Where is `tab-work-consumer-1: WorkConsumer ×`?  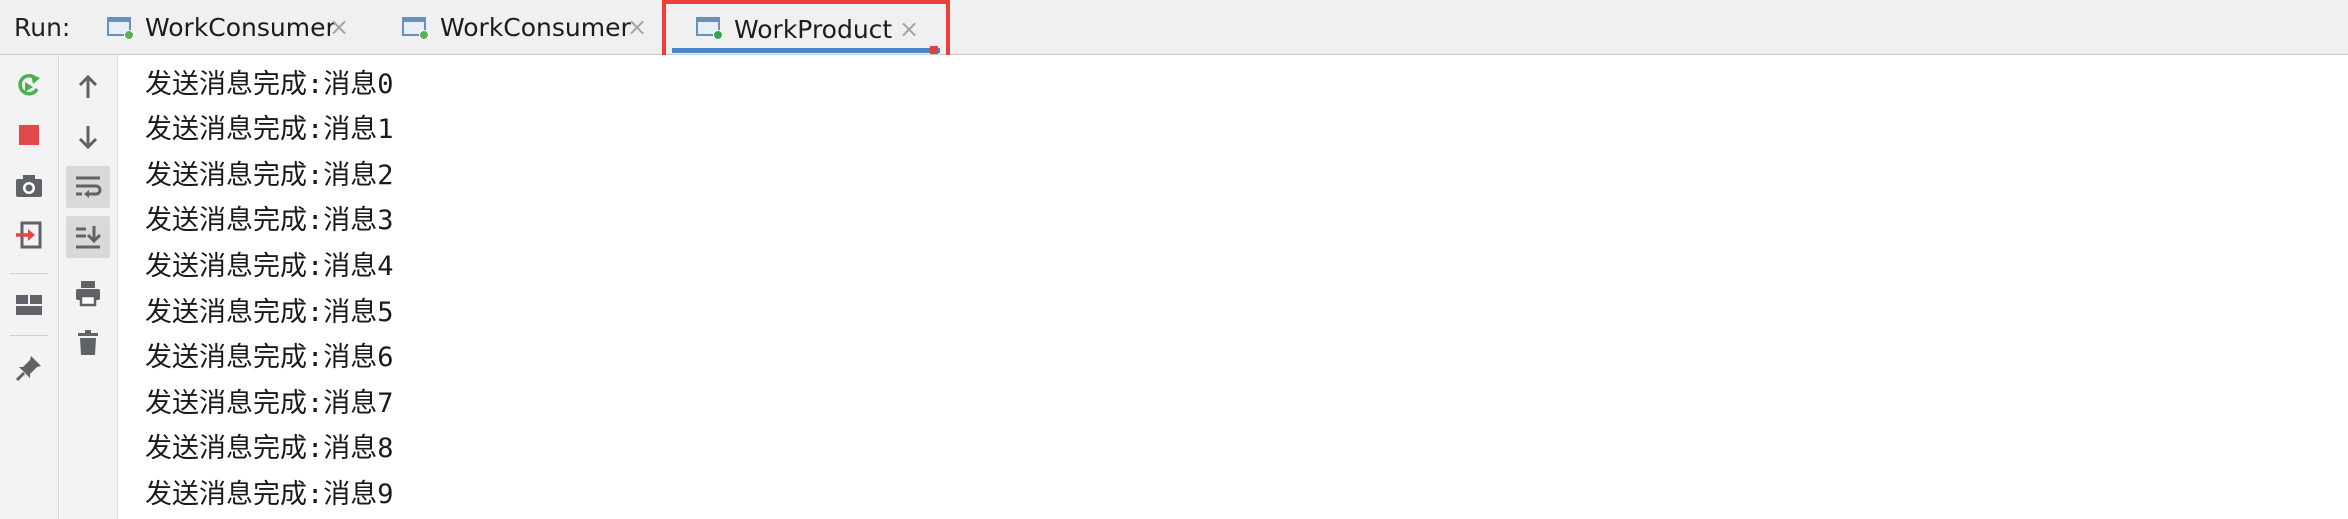
tab-work-consumer-1: WorkConsumer × is located at coordinates (230, 27).